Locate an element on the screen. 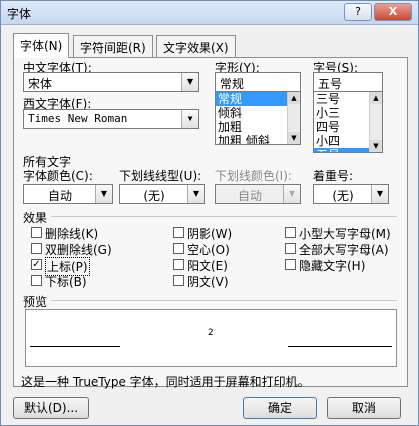 Image resolution: width=419 pixels, height=426 pixels. font-description: 这是一种 TrueType 字体，同时适用于屏幕和打印机。 is located at coordinates (165, 382).